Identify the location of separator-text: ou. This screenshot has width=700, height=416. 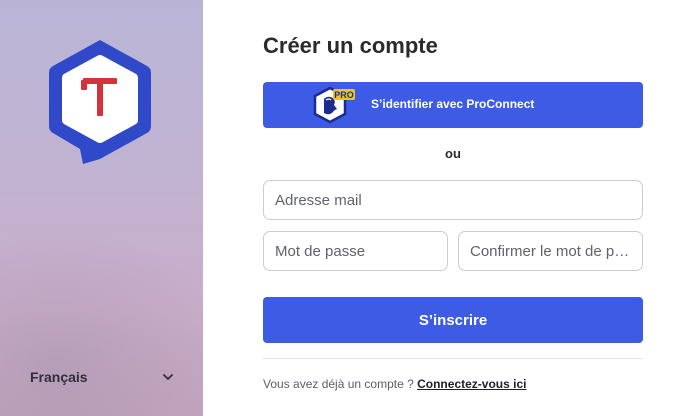
(453, 153).